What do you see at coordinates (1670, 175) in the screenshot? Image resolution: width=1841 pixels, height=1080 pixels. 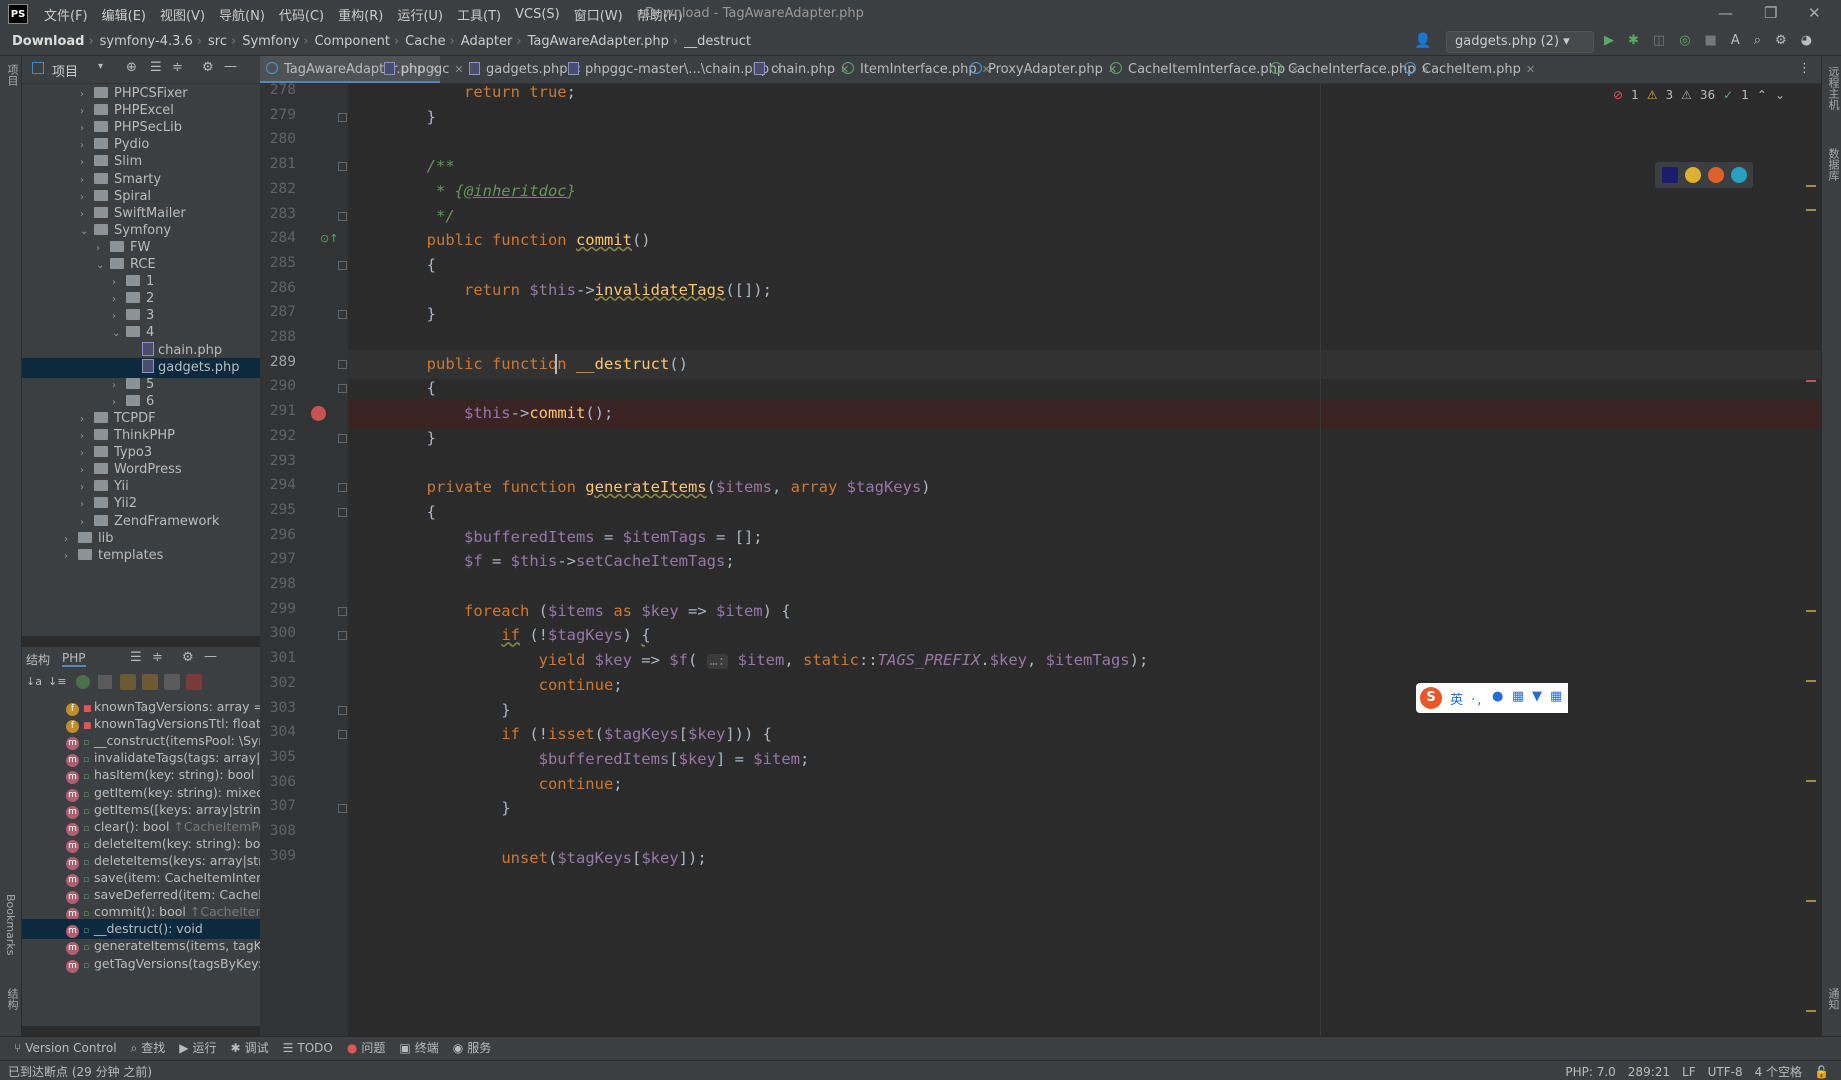 I see `phpstorm-browser-icon` at bounding box center [1670, 175].